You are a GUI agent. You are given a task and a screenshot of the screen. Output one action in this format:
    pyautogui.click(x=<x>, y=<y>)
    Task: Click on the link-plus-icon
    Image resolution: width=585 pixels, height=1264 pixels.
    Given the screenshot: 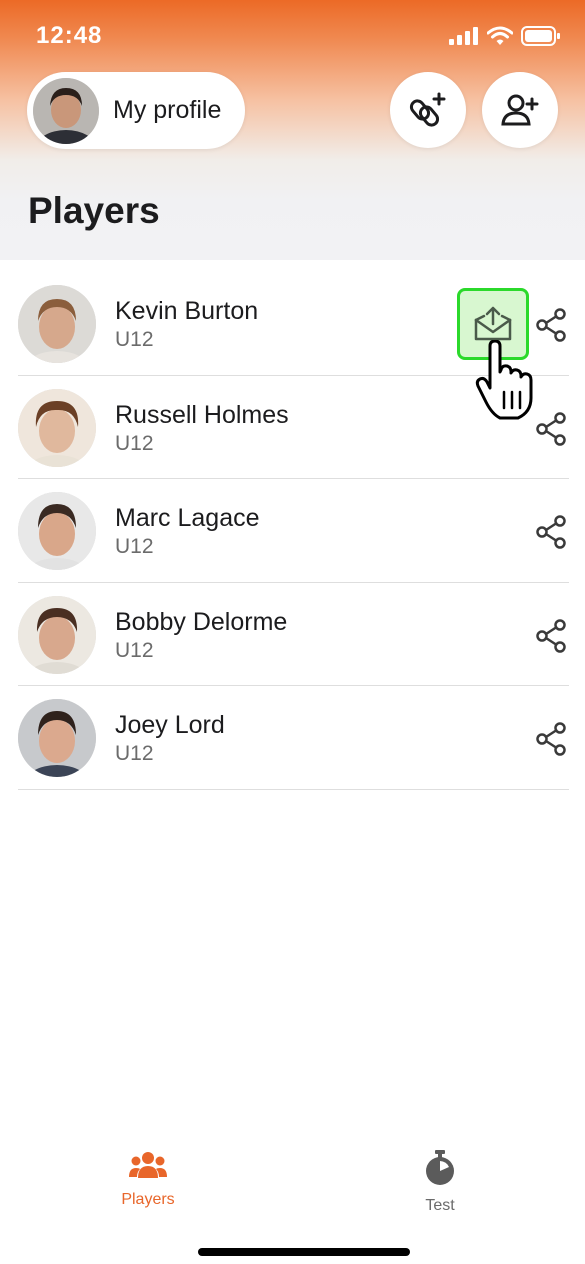 What is the action you would take?
    pyautogui.click(x=427, y=109)
    